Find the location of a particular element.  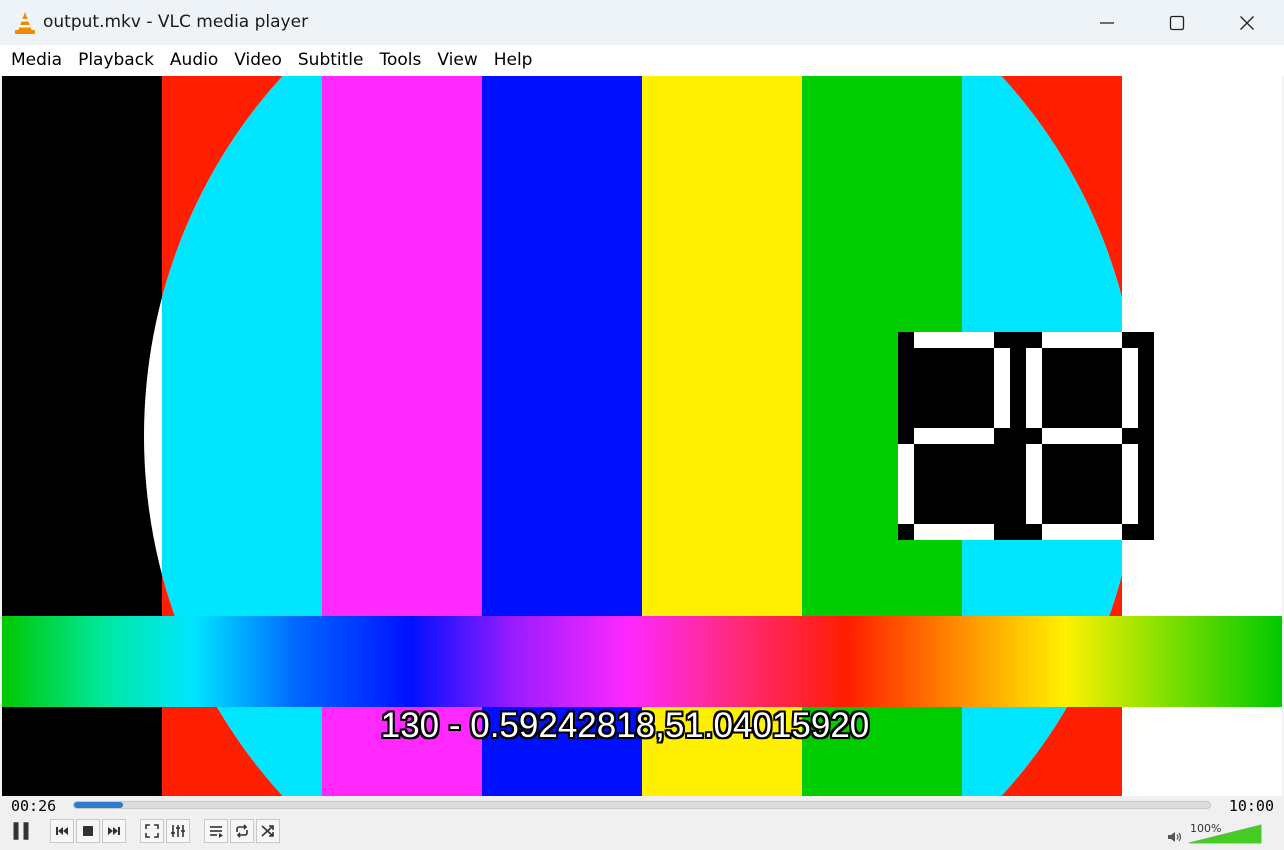

minimize-button is located at coordinates (1107, 22).